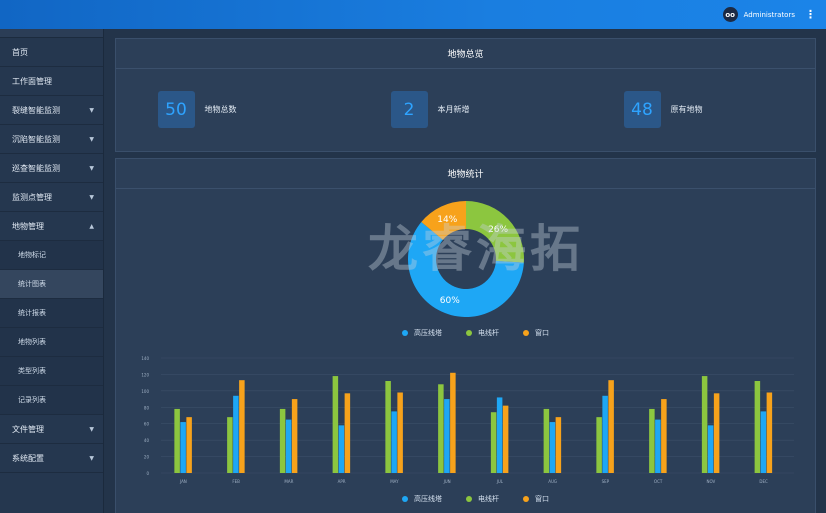  Describe the element at coordinates (658, 481) in the screenshot. I see `x-tick-label: OCT` at that location.